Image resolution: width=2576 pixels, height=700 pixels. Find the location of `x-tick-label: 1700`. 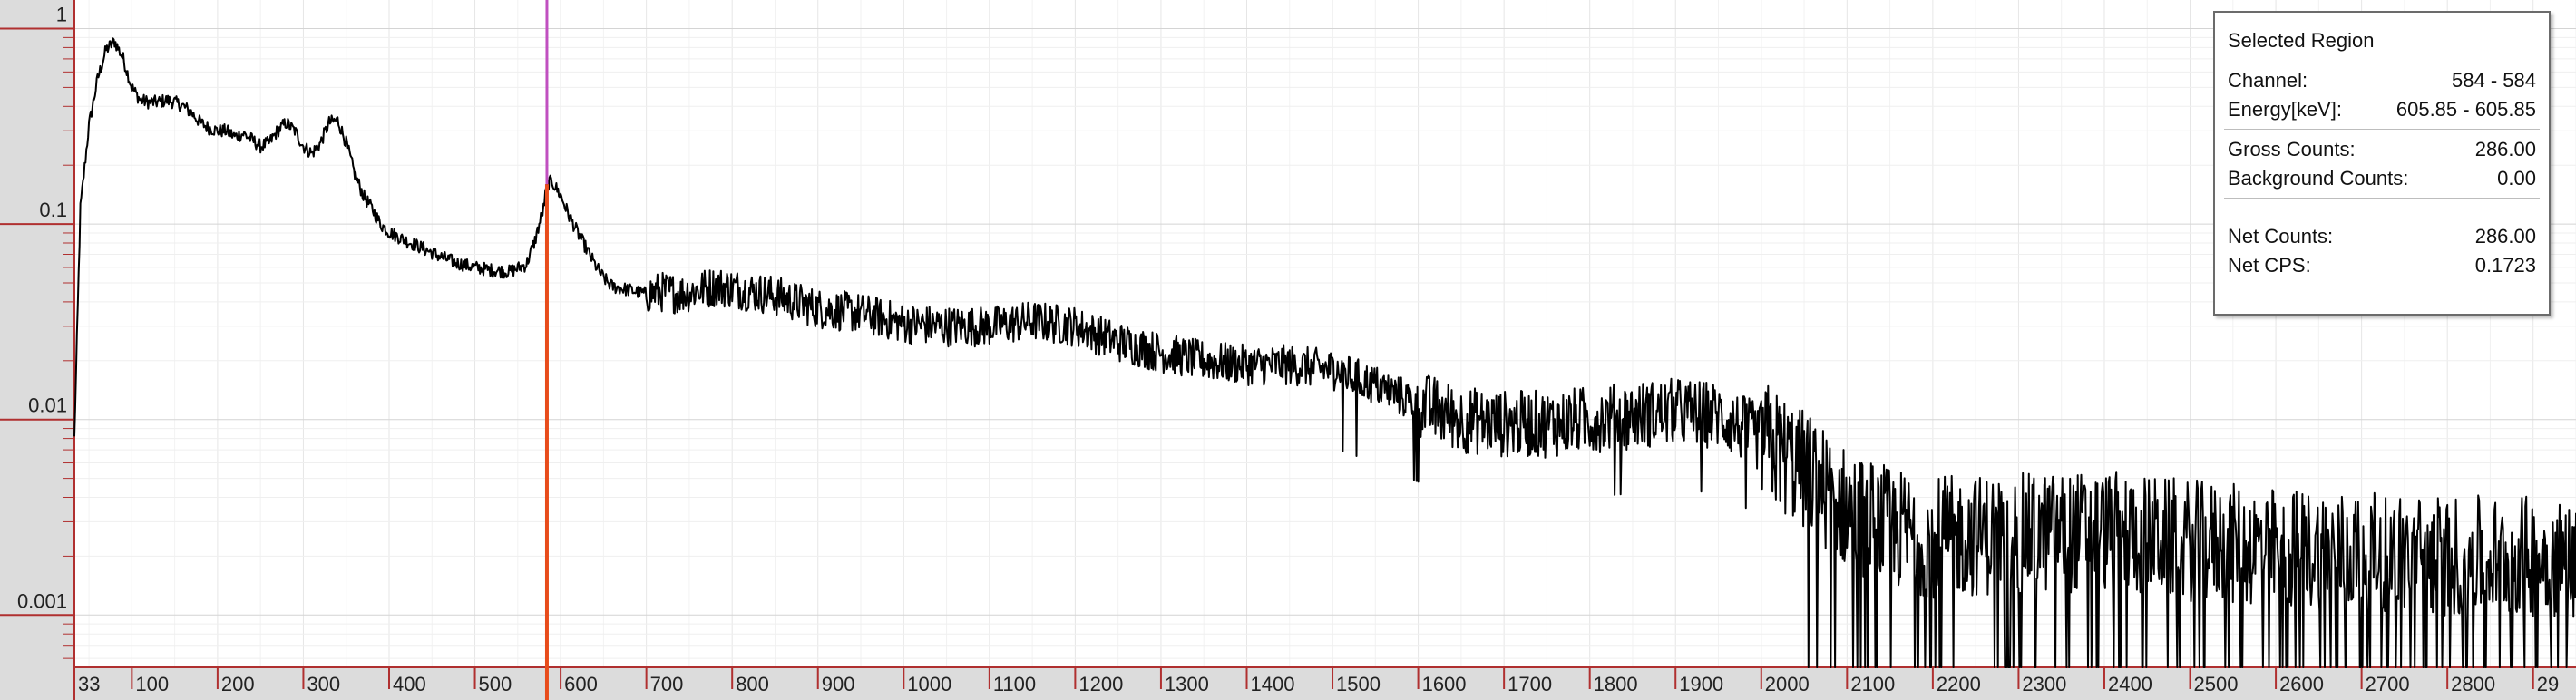

x-tick-label: 1700 is located at coordinates (1530, 684).